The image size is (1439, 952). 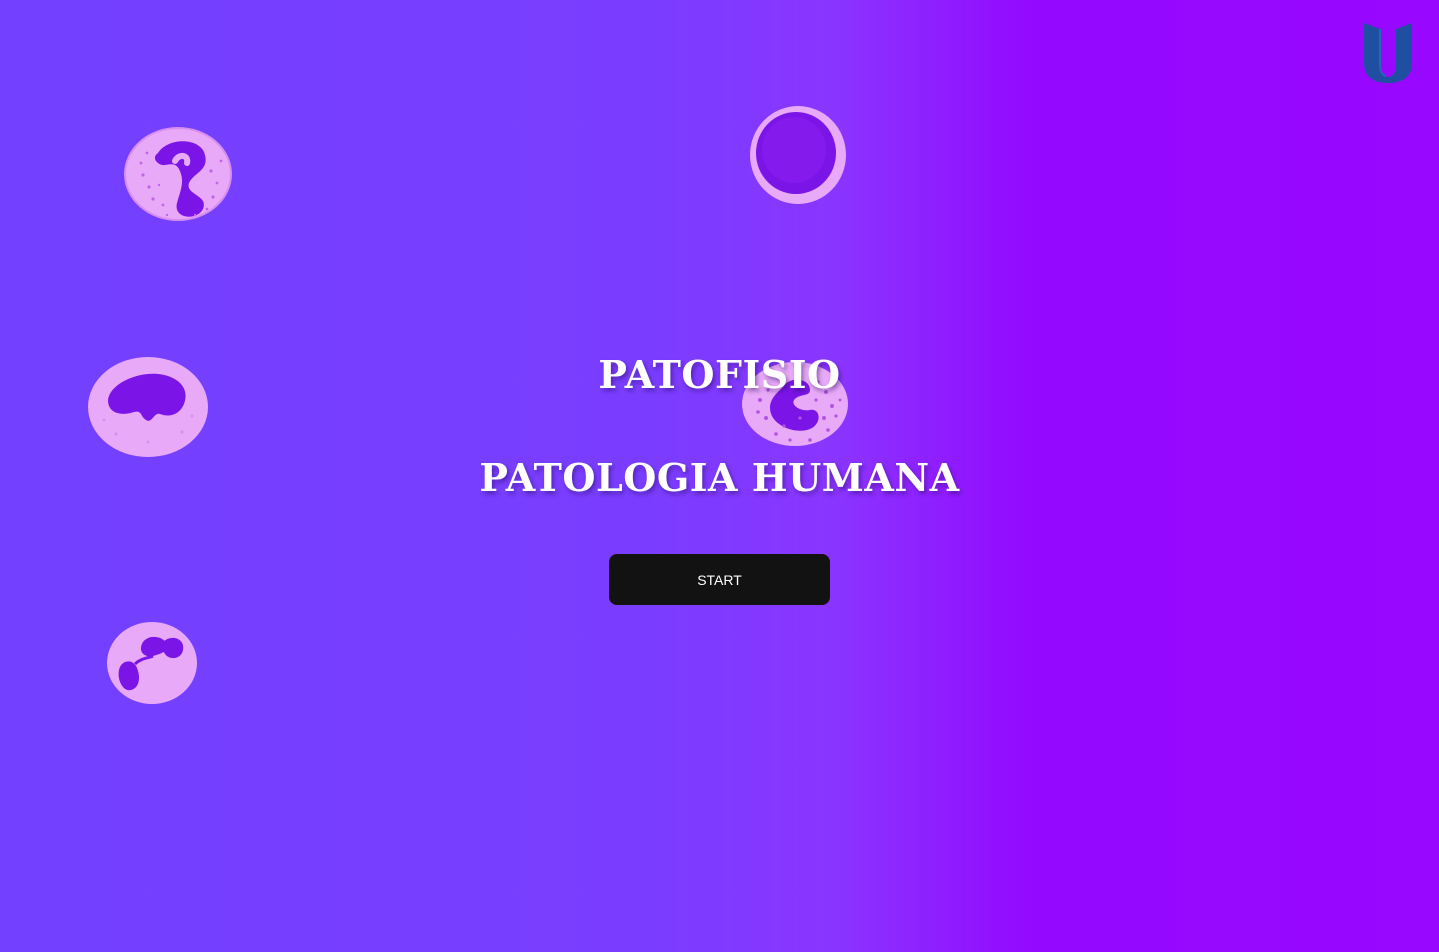 I want to click on lymphocyte-cell-icon, so click(x=798, y=155).